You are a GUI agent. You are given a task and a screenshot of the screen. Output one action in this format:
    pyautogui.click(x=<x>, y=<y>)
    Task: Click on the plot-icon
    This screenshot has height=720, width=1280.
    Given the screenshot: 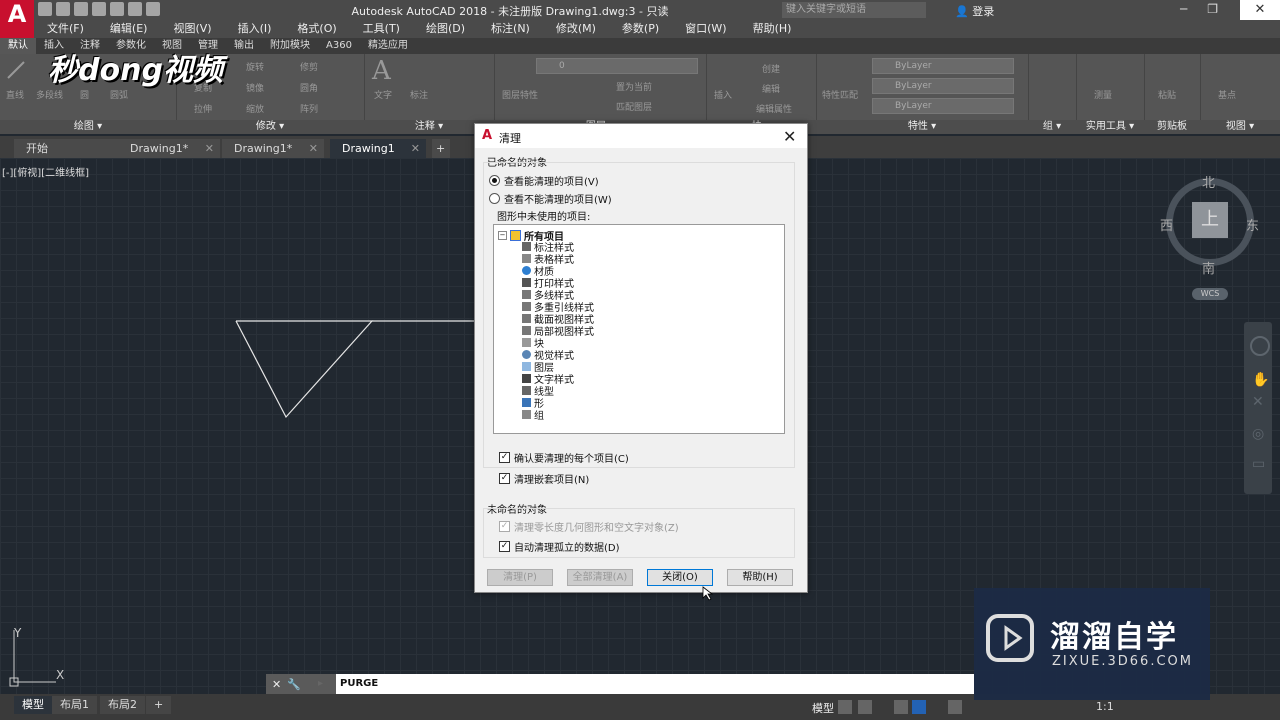 What is the action you would take?
    pyautogui.click(x=117, y=9)
    